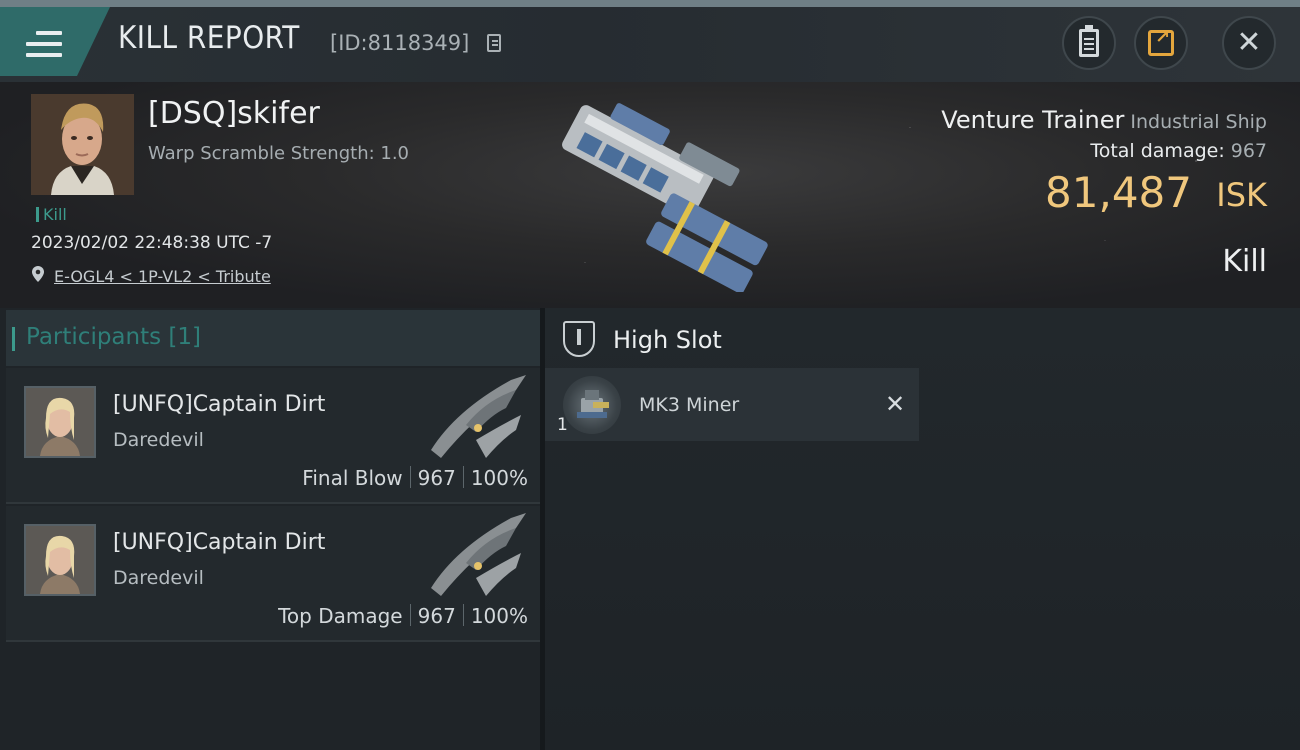 This screenshot has width=1300, height=750. Describe the element at coordinates (689, 405) in the screenshot. I see `module-name: MK3 Miner` at that location.